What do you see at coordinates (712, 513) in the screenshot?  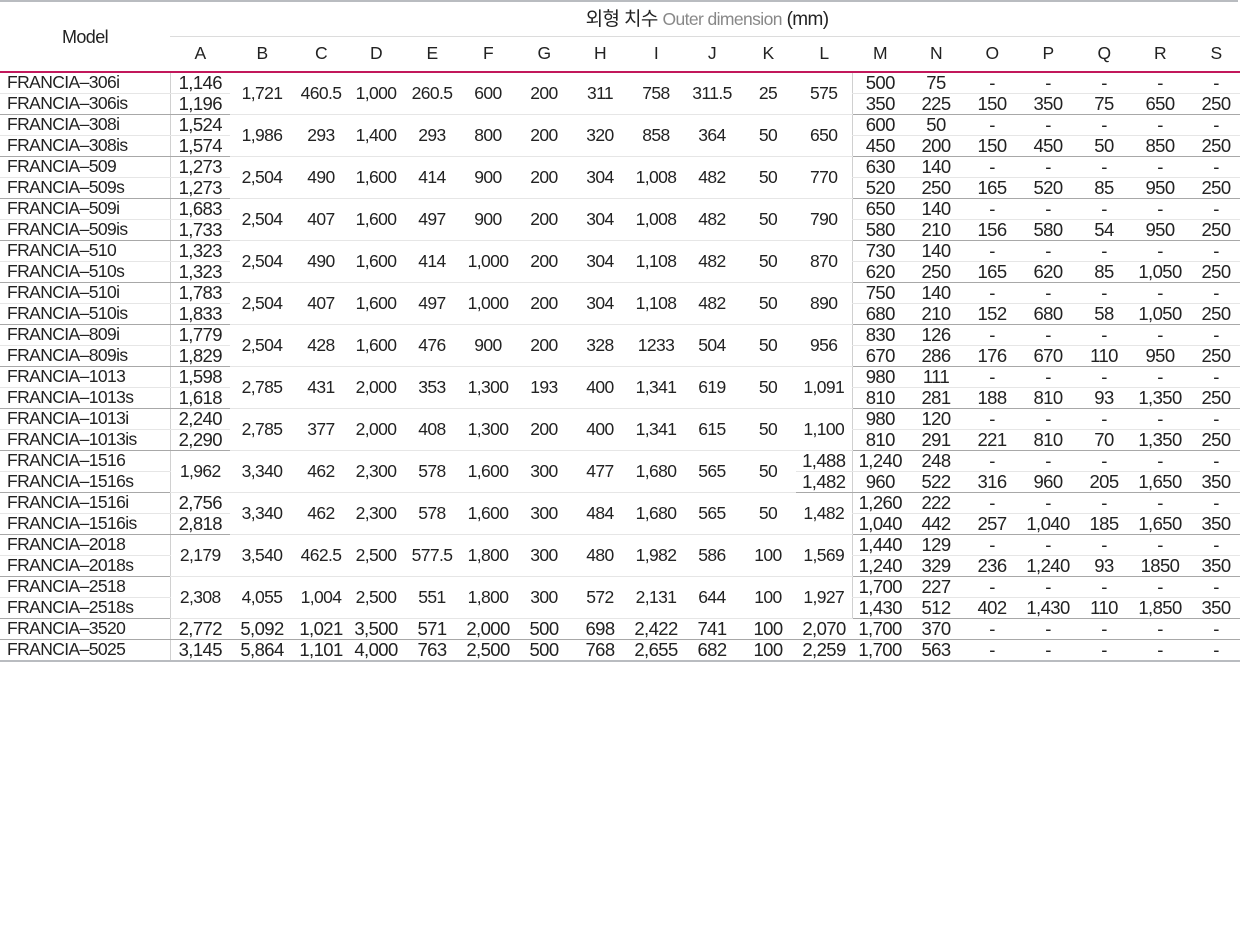 I see `value-cell-j: 565` at bounding box center [712, 513].